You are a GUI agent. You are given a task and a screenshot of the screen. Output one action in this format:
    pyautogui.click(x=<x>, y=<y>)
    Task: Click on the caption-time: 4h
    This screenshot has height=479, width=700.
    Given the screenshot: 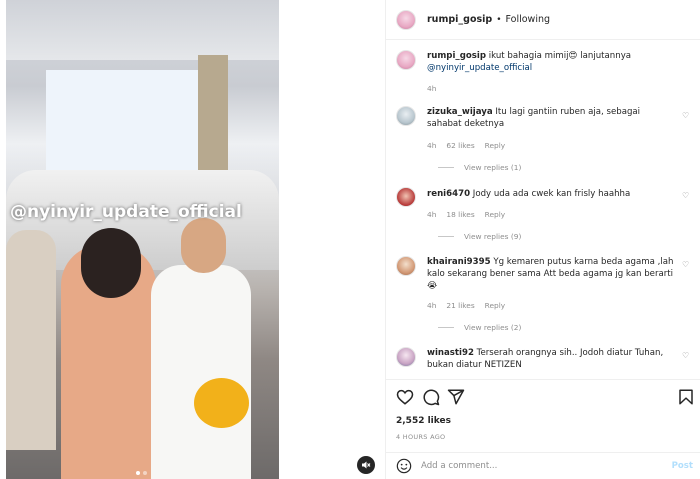 What is the action you would take?
    pyautogui.click(x=431, y=88)
    